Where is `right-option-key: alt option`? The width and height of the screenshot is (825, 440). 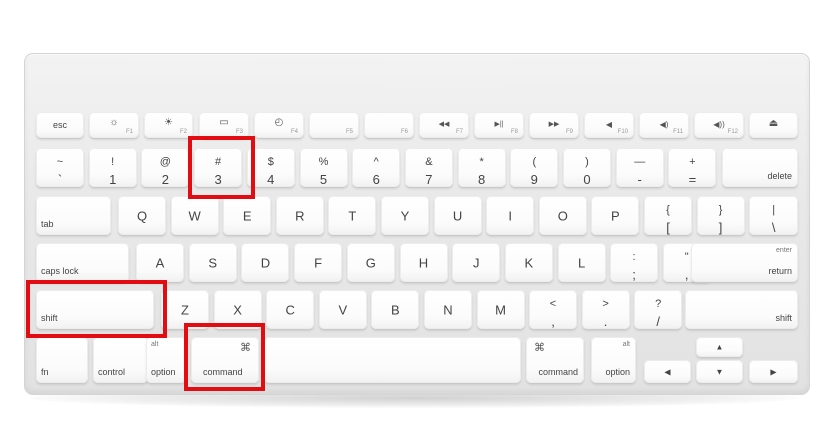
right-option-key: alt option is located at coordinates (613, 360).